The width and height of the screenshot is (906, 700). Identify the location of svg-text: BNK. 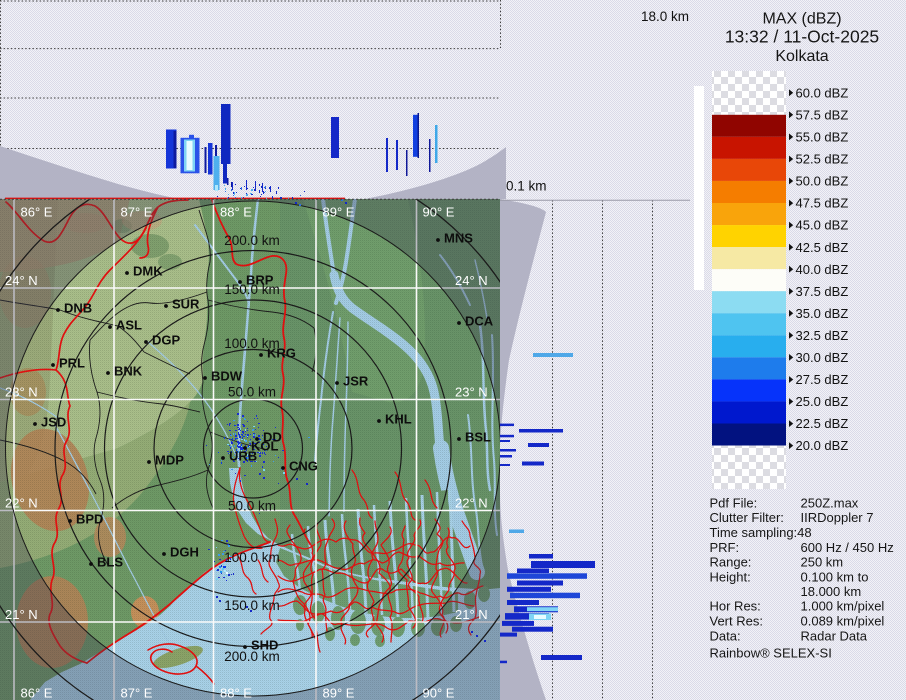
(128, 371).